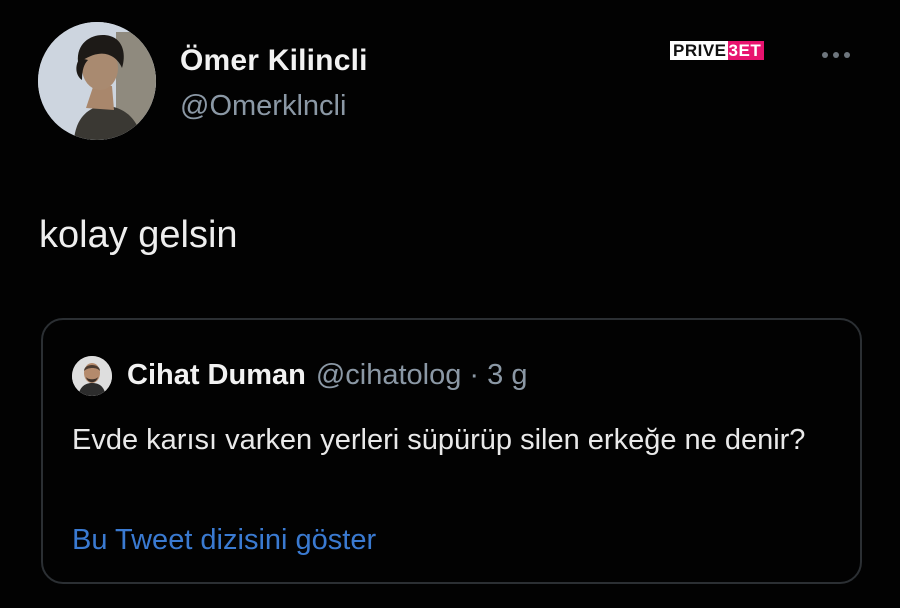 The height and width of the screenshot is (608, 900). Describe the element at coordinates (224, 540) in the screenshot. I see `show-thread-link: Bu Tweet dizisini göster` at that location.